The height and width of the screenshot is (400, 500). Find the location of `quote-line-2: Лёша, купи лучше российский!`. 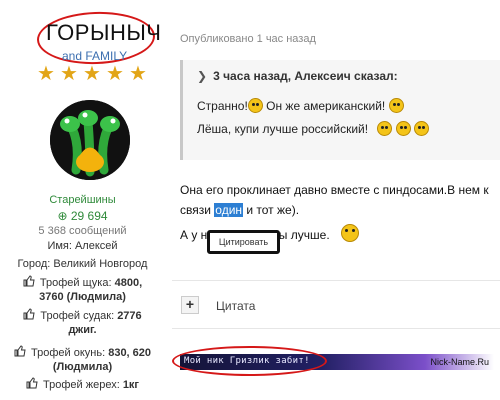

quote-line-2: Лёша, купи лучше российский! is located at coordinates (313, 128).